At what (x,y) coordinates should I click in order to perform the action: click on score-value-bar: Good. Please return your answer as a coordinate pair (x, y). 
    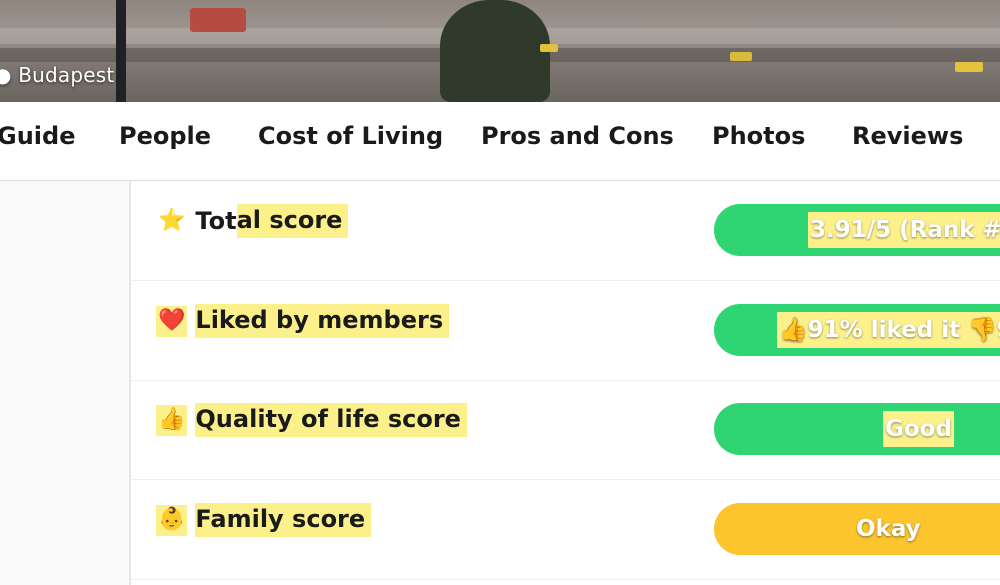
    Looking at the image, I should click on (857, 429).